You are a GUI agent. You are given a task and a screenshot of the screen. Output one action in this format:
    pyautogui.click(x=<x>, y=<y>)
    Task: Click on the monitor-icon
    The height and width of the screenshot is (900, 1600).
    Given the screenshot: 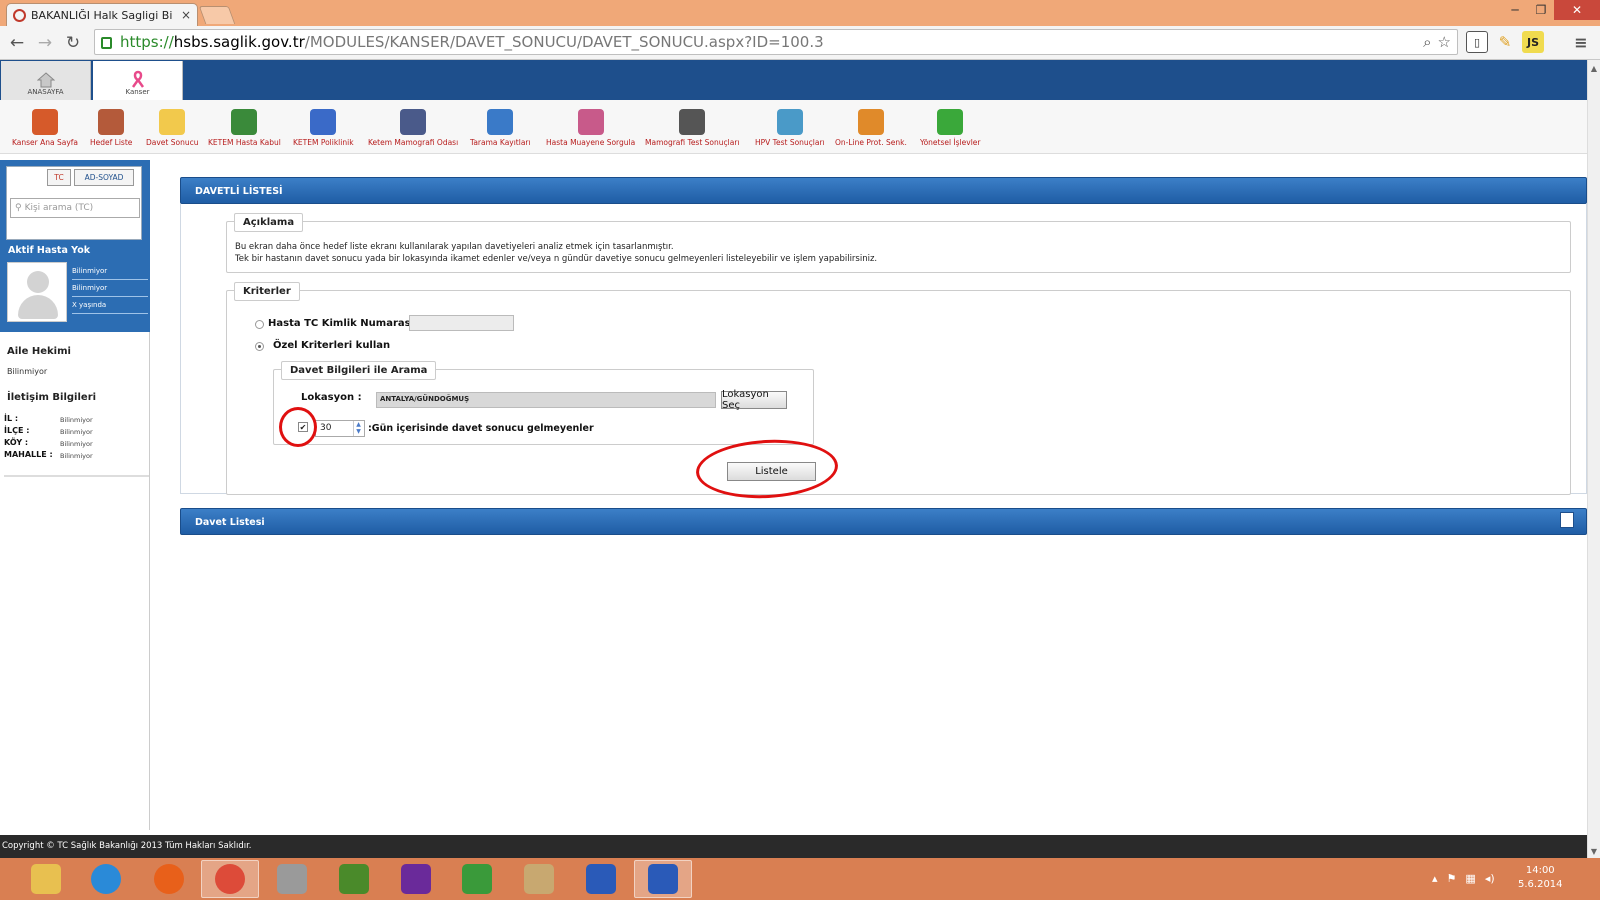 What is the action you would take?
    pyautogui.click(x=413, y=122)
    